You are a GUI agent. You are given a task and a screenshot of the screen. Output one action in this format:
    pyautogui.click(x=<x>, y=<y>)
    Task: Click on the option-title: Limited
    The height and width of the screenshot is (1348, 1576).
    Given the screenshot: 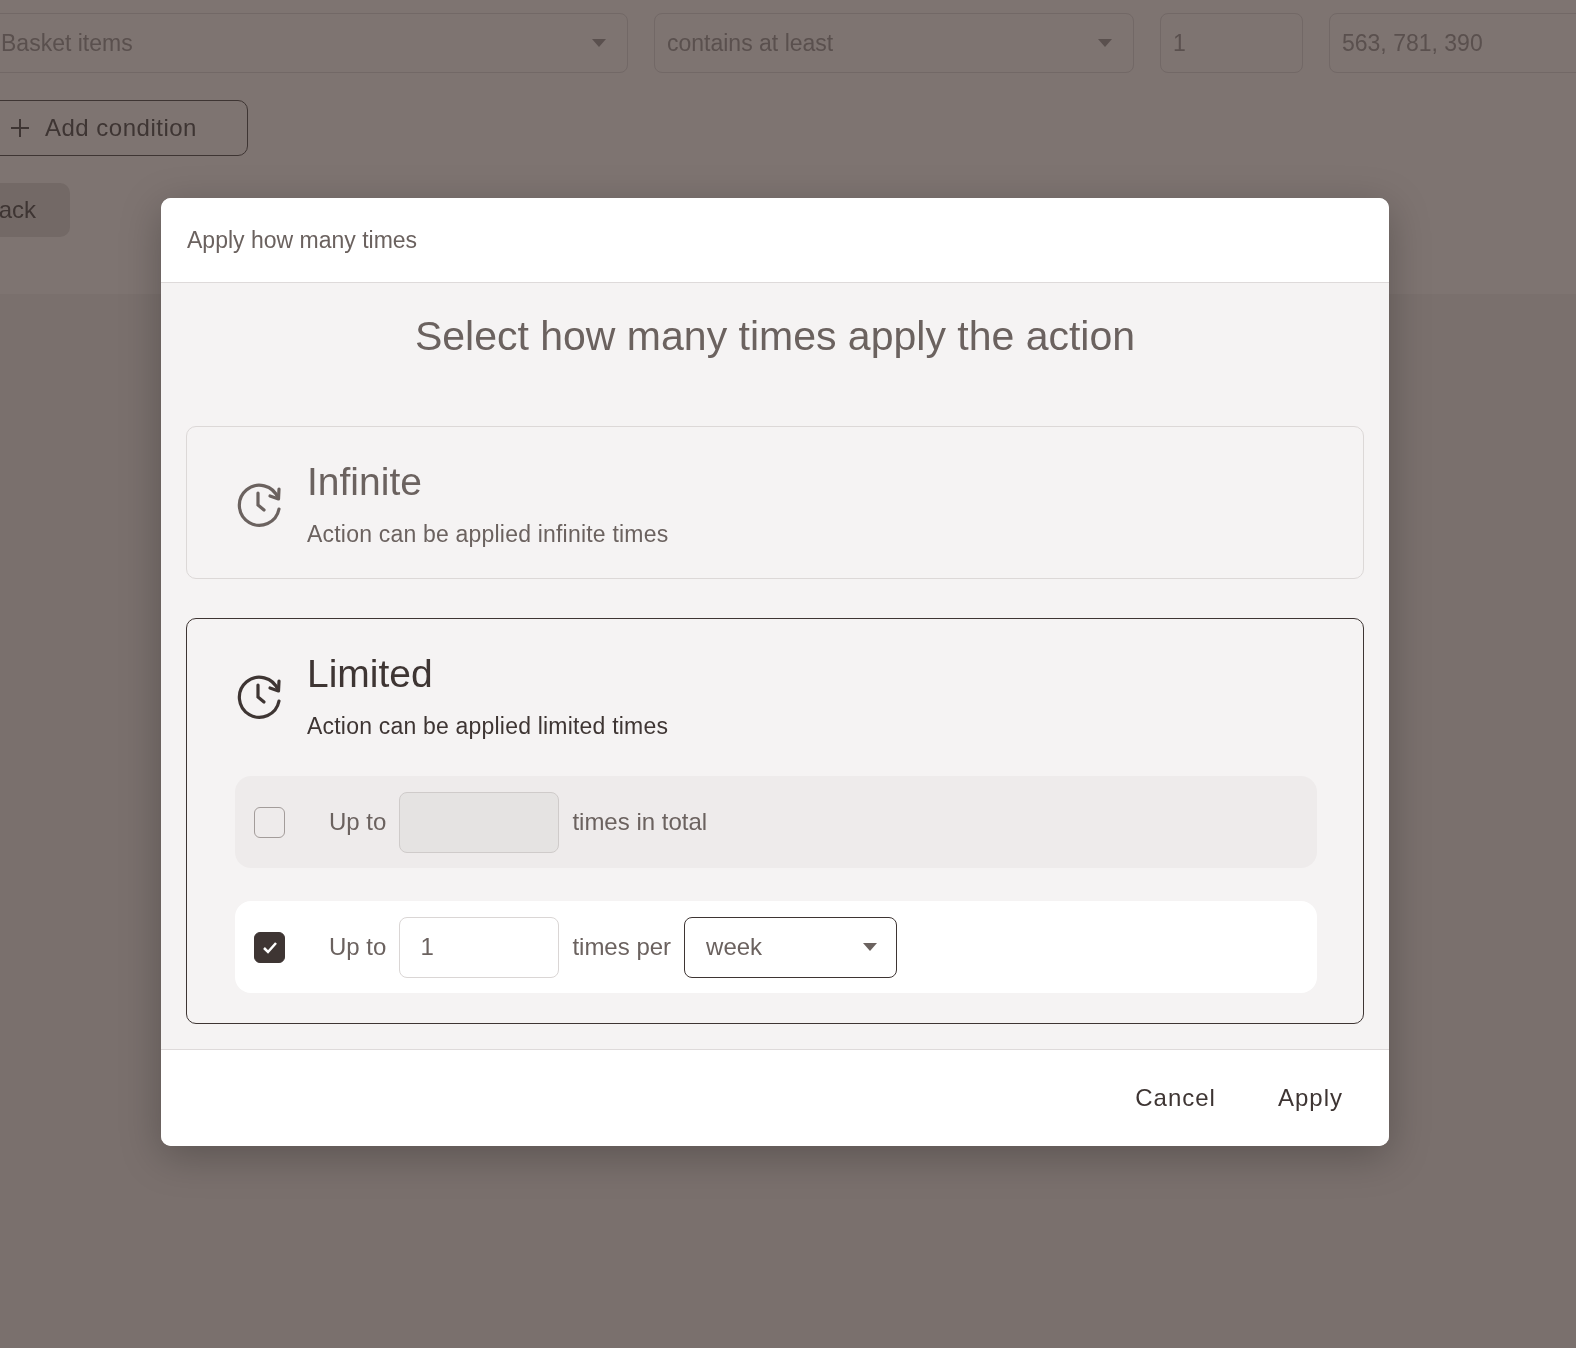 What is the action you would take?
    pyautogui.click(x=370, y=674)
    